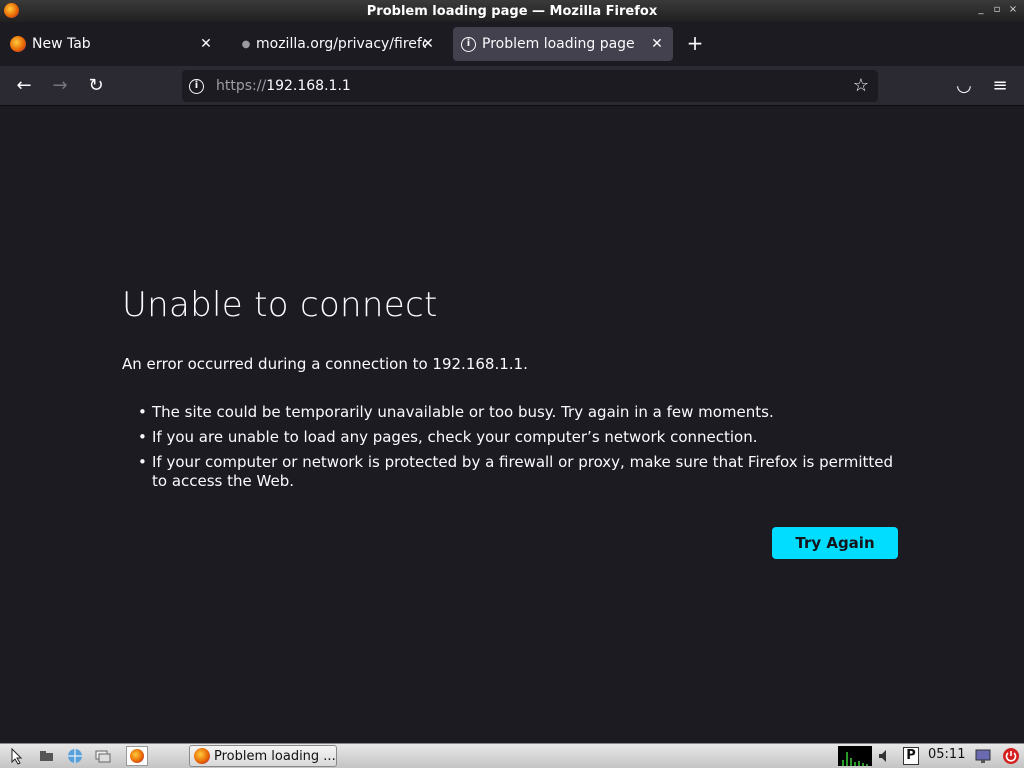 Image resolution: width=1024 pixels, height=768 pixels. What do you see at coordinates (885, 756) in the screenshot?
I see `volume-icon` at bounding box center [885, 756].